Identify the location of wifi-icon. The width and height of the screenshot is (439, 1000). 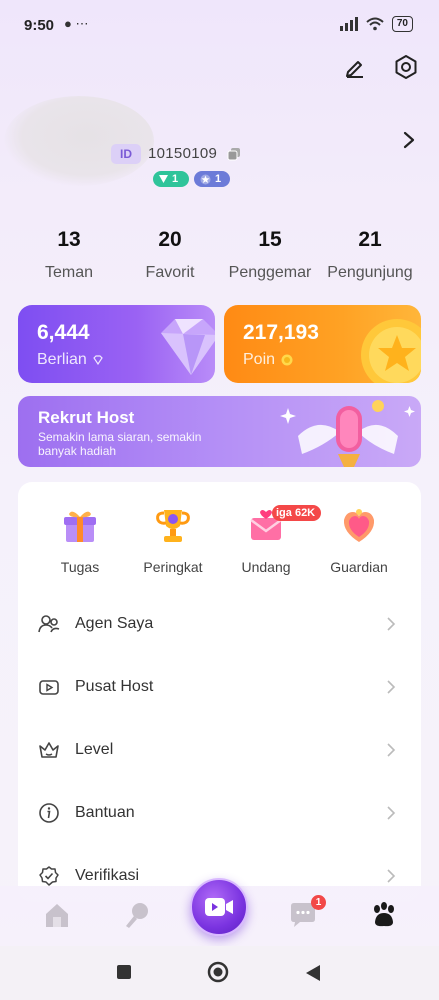
(375, 24).